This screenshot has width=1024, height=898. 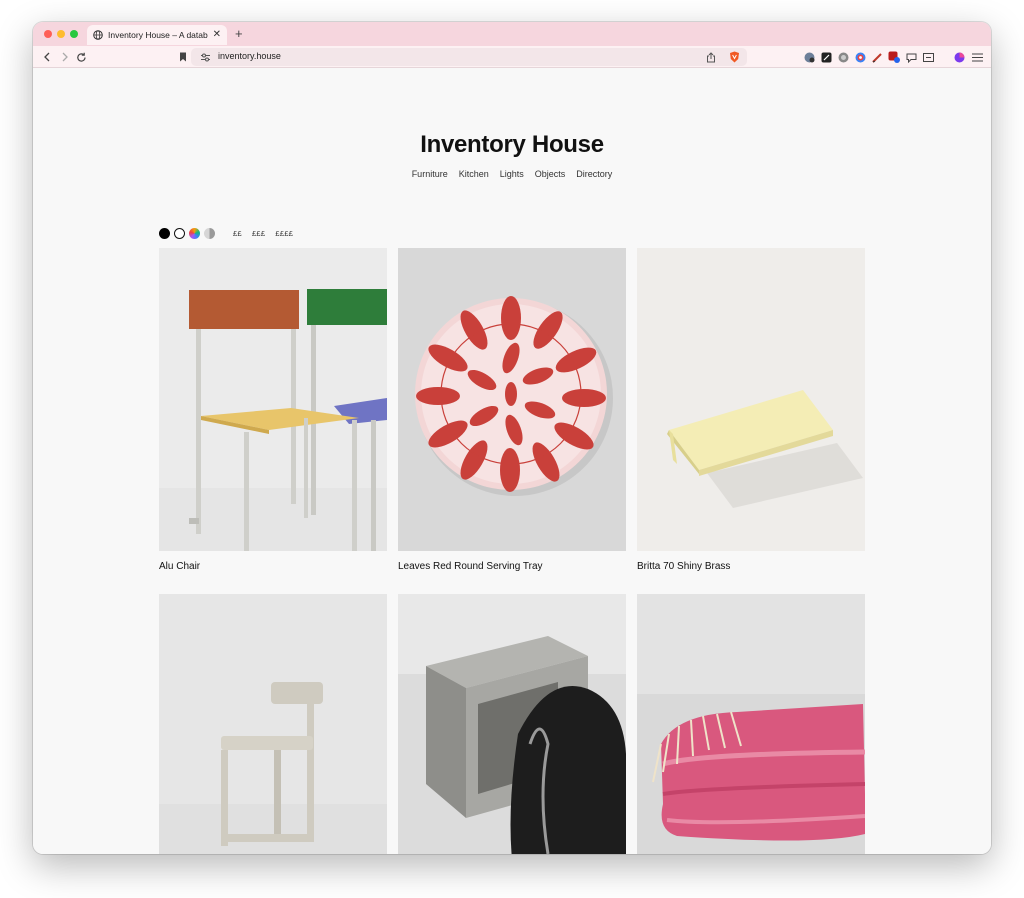 I want to click on tab-title: Inventory House – A database, so click(x=158, y=35).